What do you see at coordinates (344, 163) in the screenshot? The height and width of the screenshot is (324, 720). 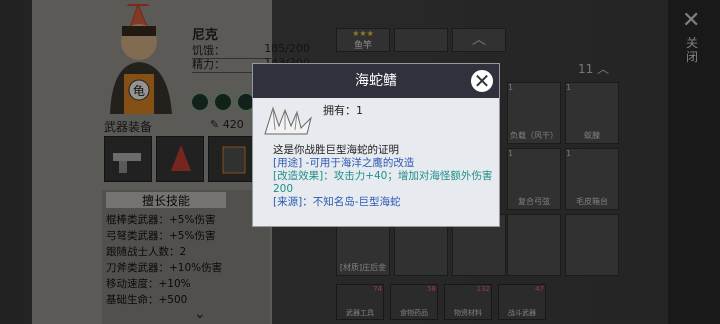 I see `usage-text: [用途] -可用于海洋之鹰的改造` at bounding box center [344, 163].